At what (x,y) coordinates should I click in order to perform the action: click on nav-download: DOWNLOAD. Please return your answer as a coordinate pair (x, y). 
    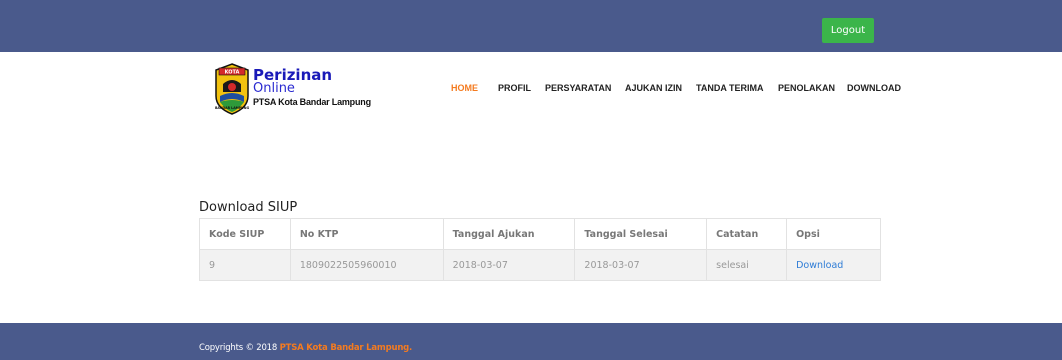
    Looking at the image, I should click on (874, 88).